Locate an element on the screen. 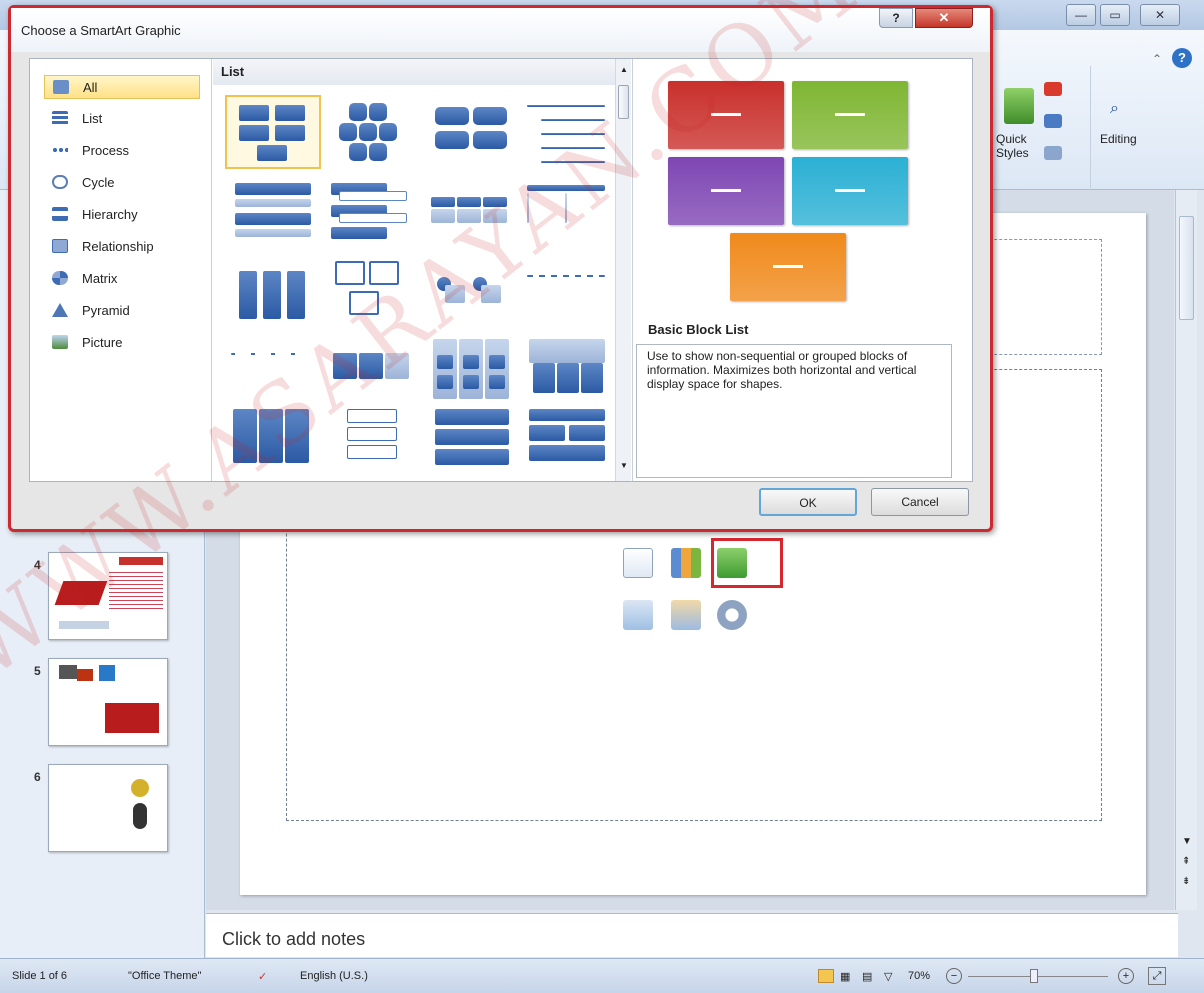  category-label: All is located at coordinates (90, 87).